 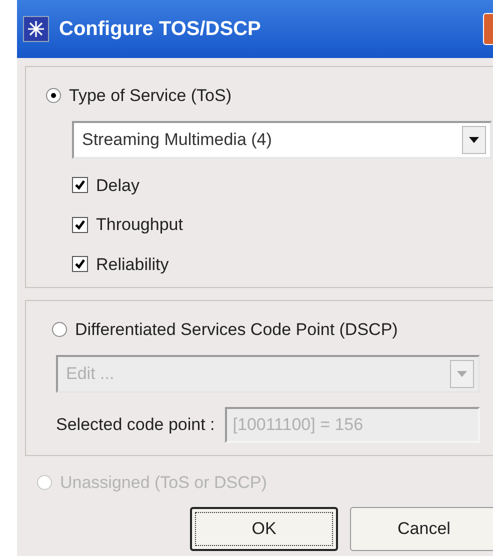 What do you see at coordinates (139, 225) in the screenshot?
I see `checkbox-label: Throughput` at bounding box center [139, 225].